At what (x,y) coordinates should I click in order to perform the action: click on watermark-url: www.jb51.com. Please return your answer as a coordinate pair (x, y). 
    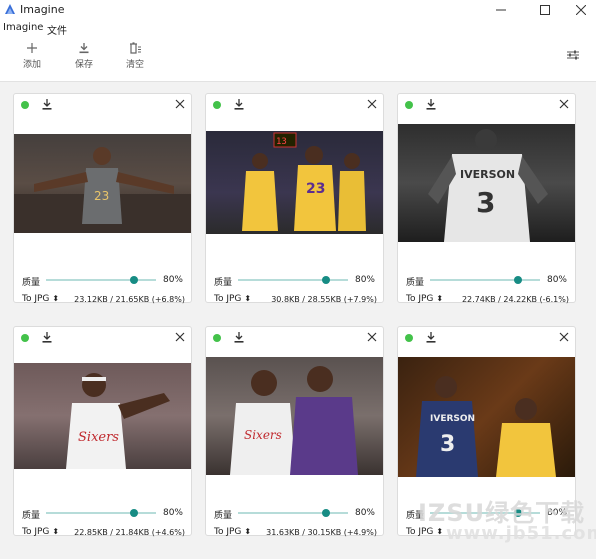
    Looking at the image, I should click on (521, 533).